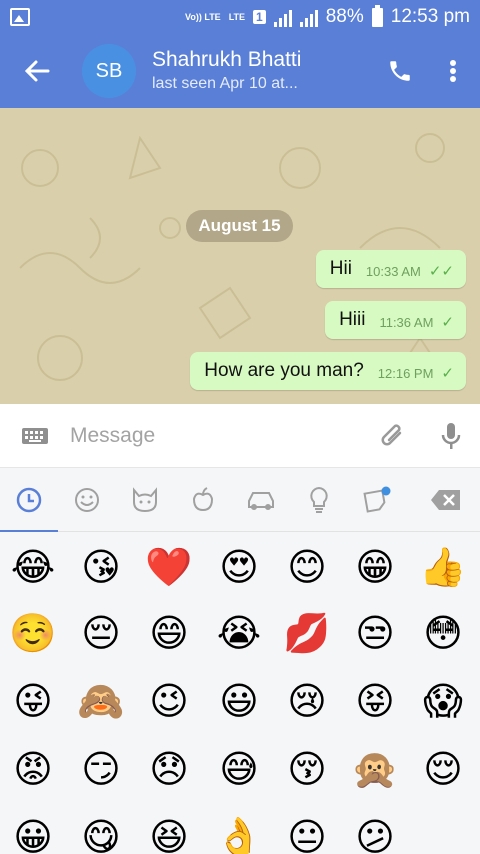  I want to click on back-arrow-icon, so click(37, 71).